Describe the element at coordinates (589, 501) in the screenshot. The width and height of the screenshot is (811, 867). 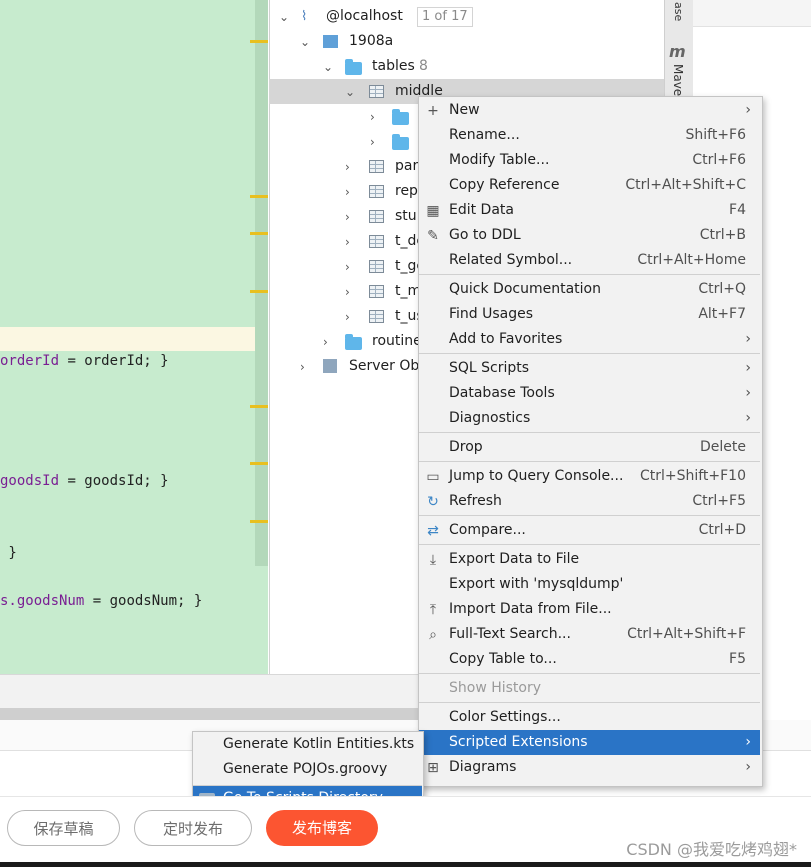
I see `menu-item-refresh: ↻ Refresh Ctrl+F5` at that location.